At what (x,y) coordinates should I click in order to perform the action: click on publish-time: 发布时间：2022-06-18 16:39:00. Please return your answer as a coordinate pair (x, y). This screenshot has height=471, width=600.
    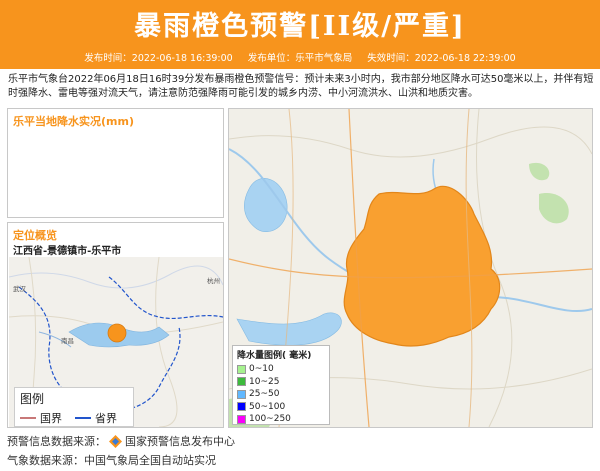
    Looking at the image, I should click on (158, 58).